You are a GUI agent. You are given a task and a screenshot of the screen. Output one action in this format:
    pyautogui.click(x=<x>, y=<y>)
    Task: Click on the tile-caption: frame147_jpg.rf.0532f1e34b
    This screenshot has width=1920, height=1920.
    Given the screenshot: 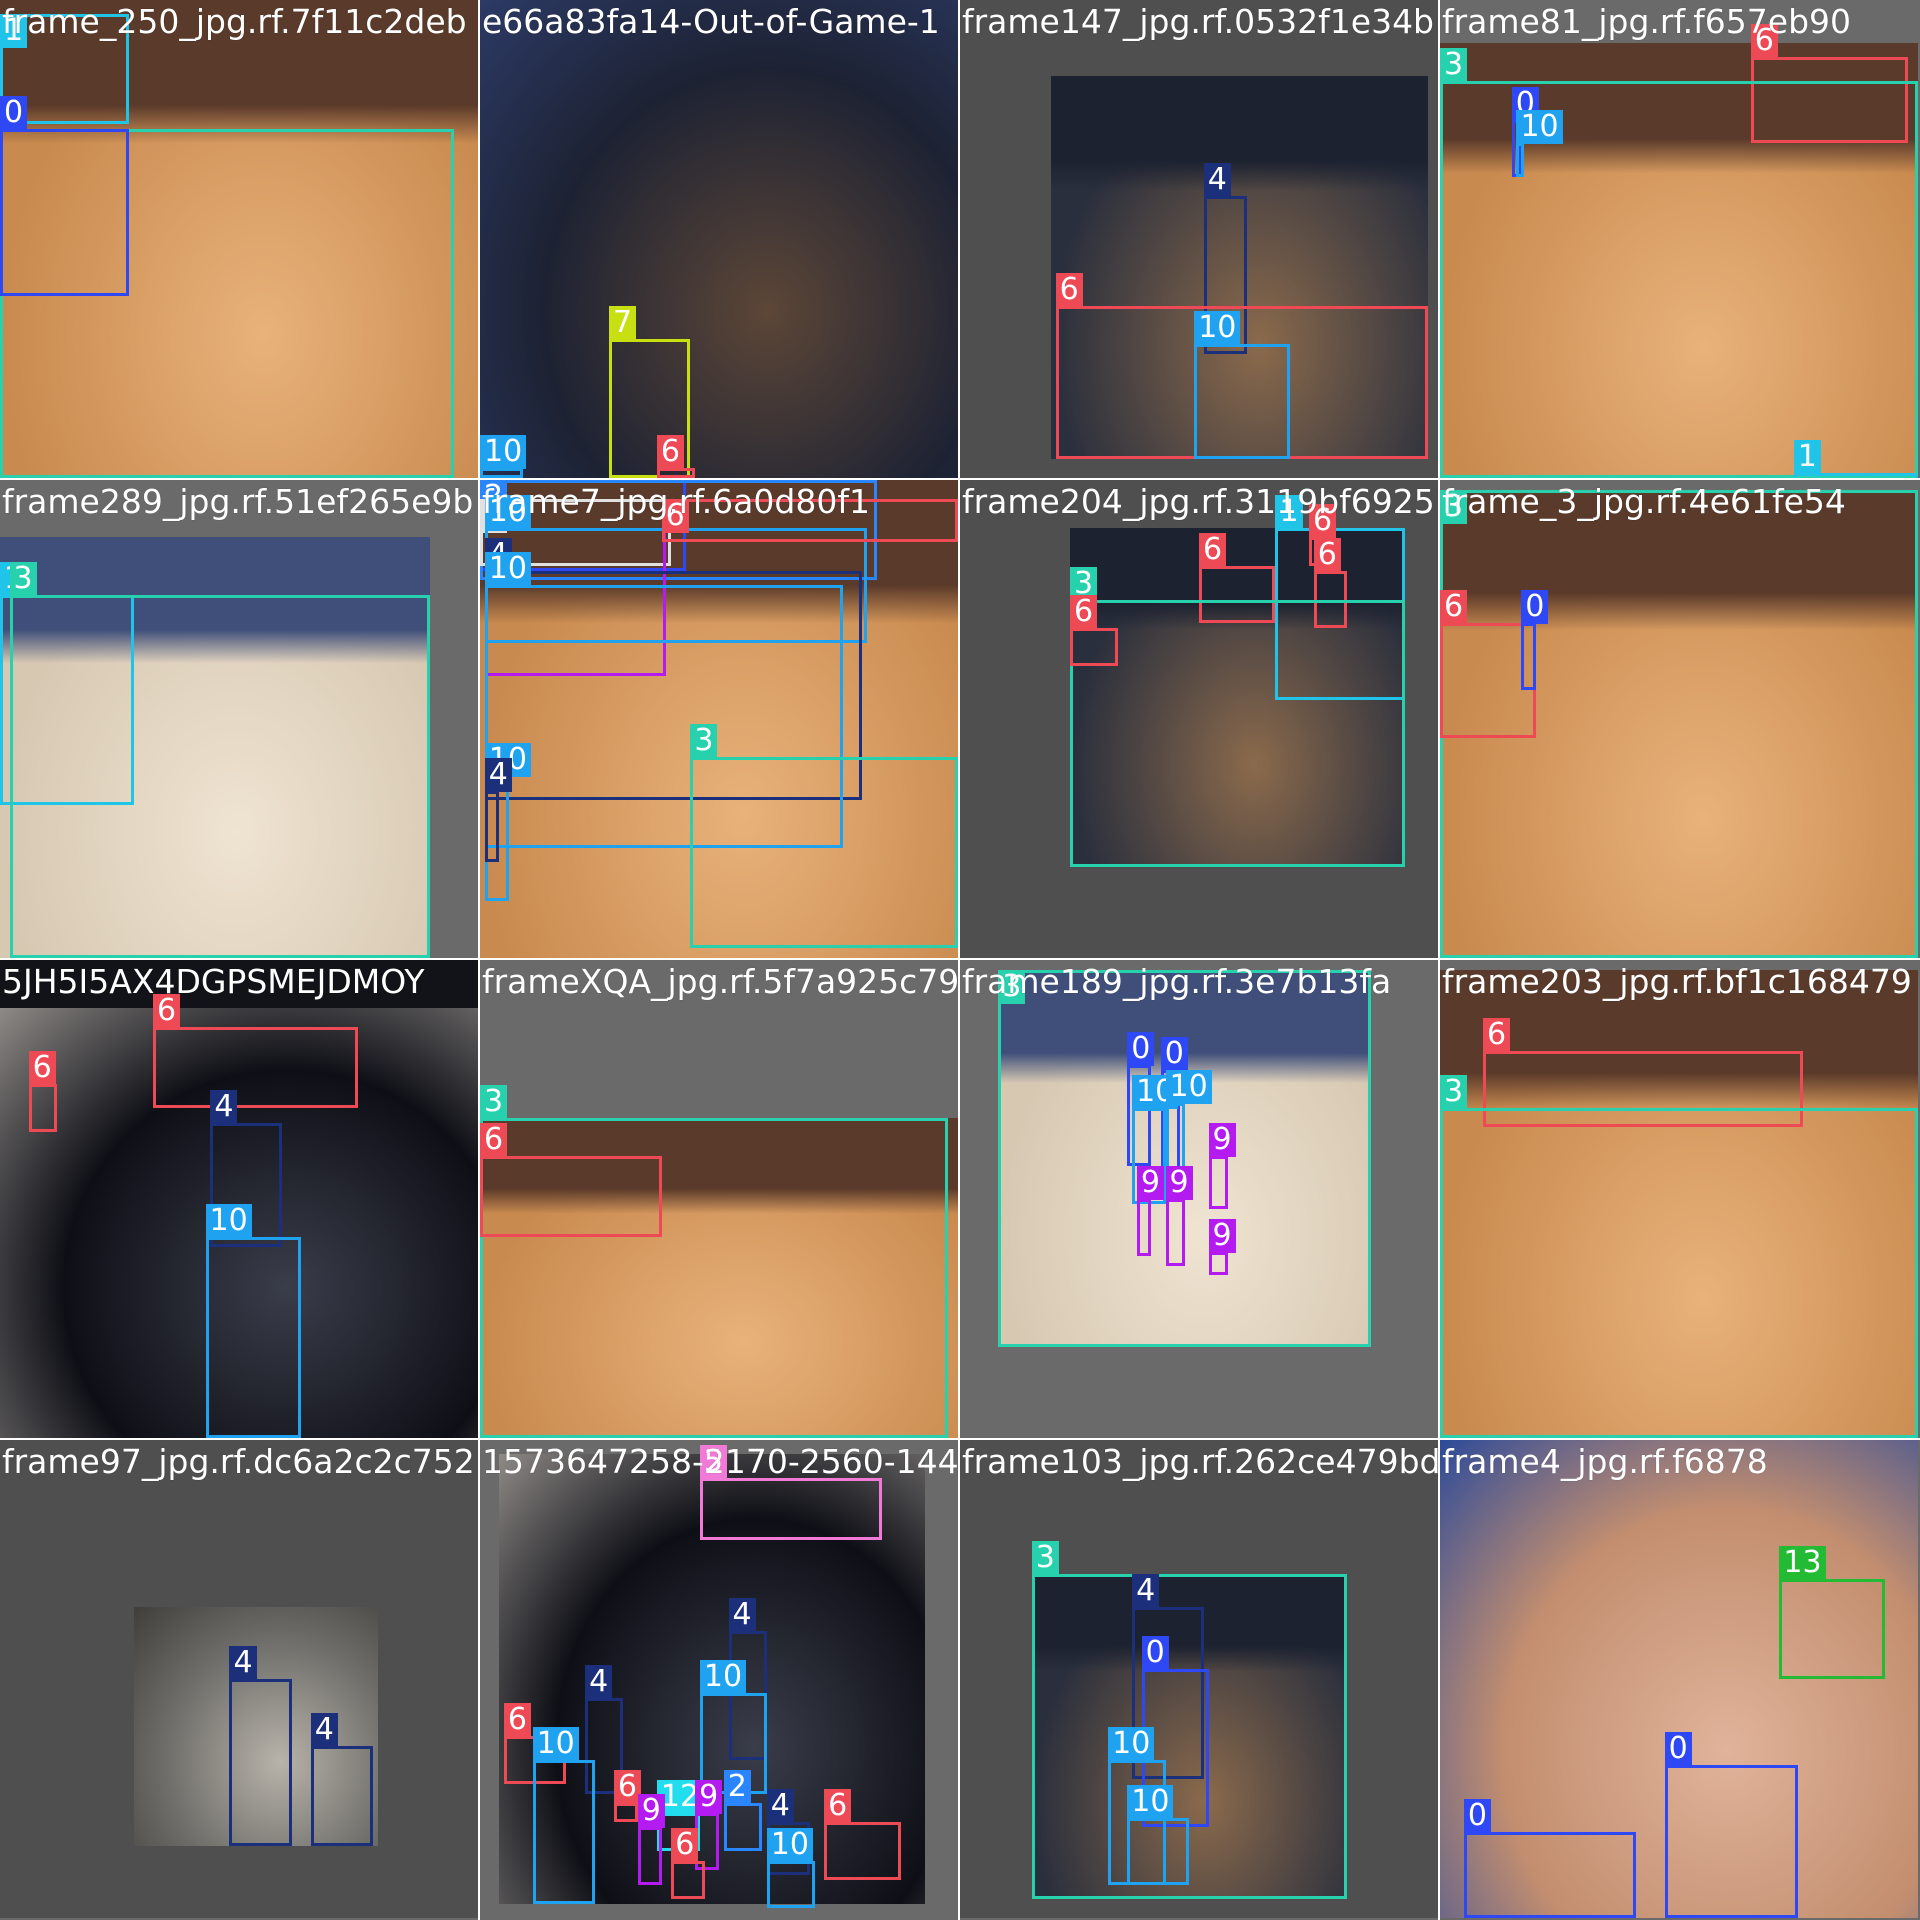 What is the action you would take?
    pyautogui.click(x=1198, y=21)
    